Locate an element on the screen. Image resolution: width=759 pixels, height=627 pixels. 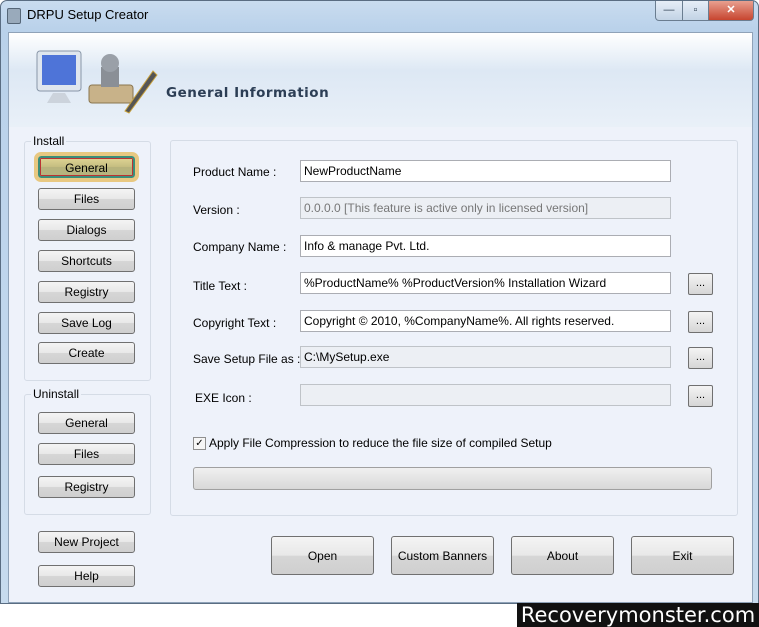
progress-bar is located at coordinates (452, 478).